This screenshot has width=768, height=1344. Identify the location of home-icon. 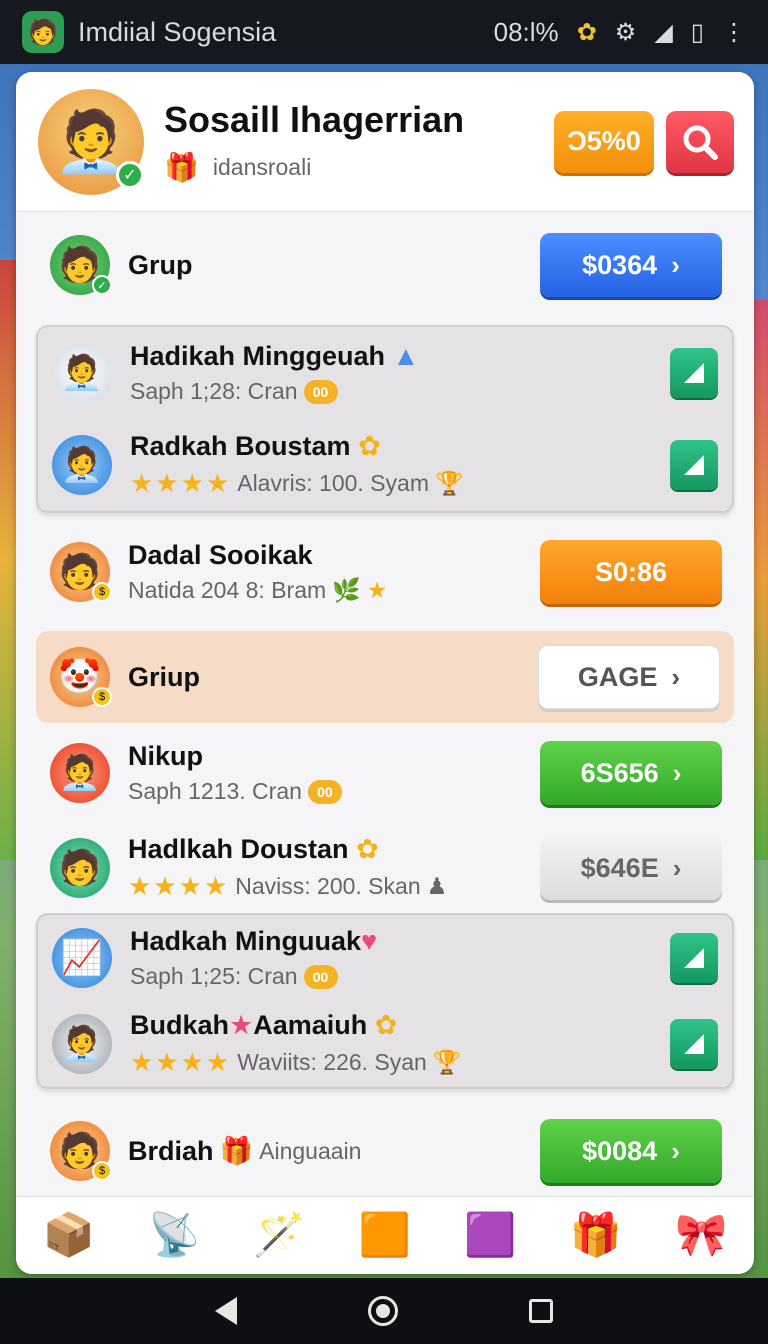
(382, 1311).